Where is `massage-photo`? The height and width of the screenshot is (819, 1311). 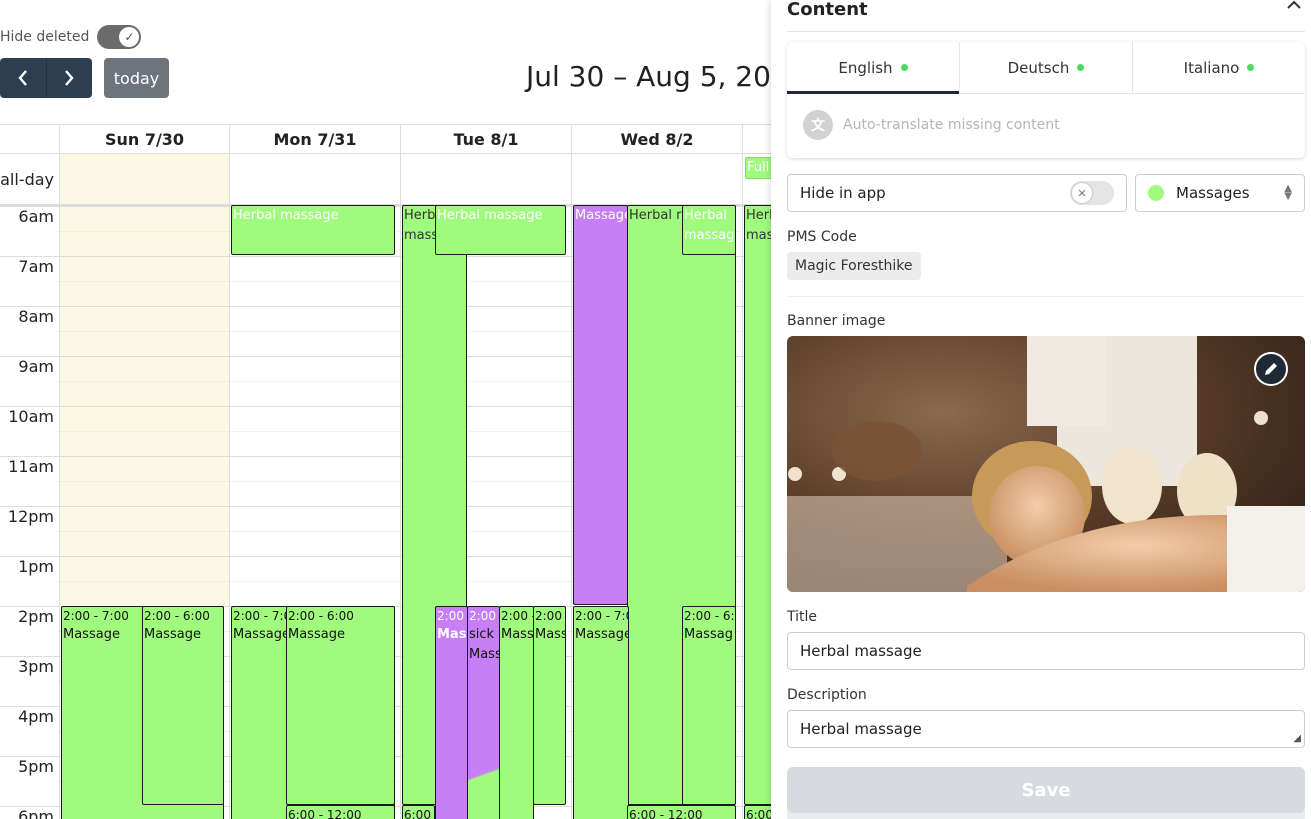 massage-photo is located at coordinates (1046, 464).